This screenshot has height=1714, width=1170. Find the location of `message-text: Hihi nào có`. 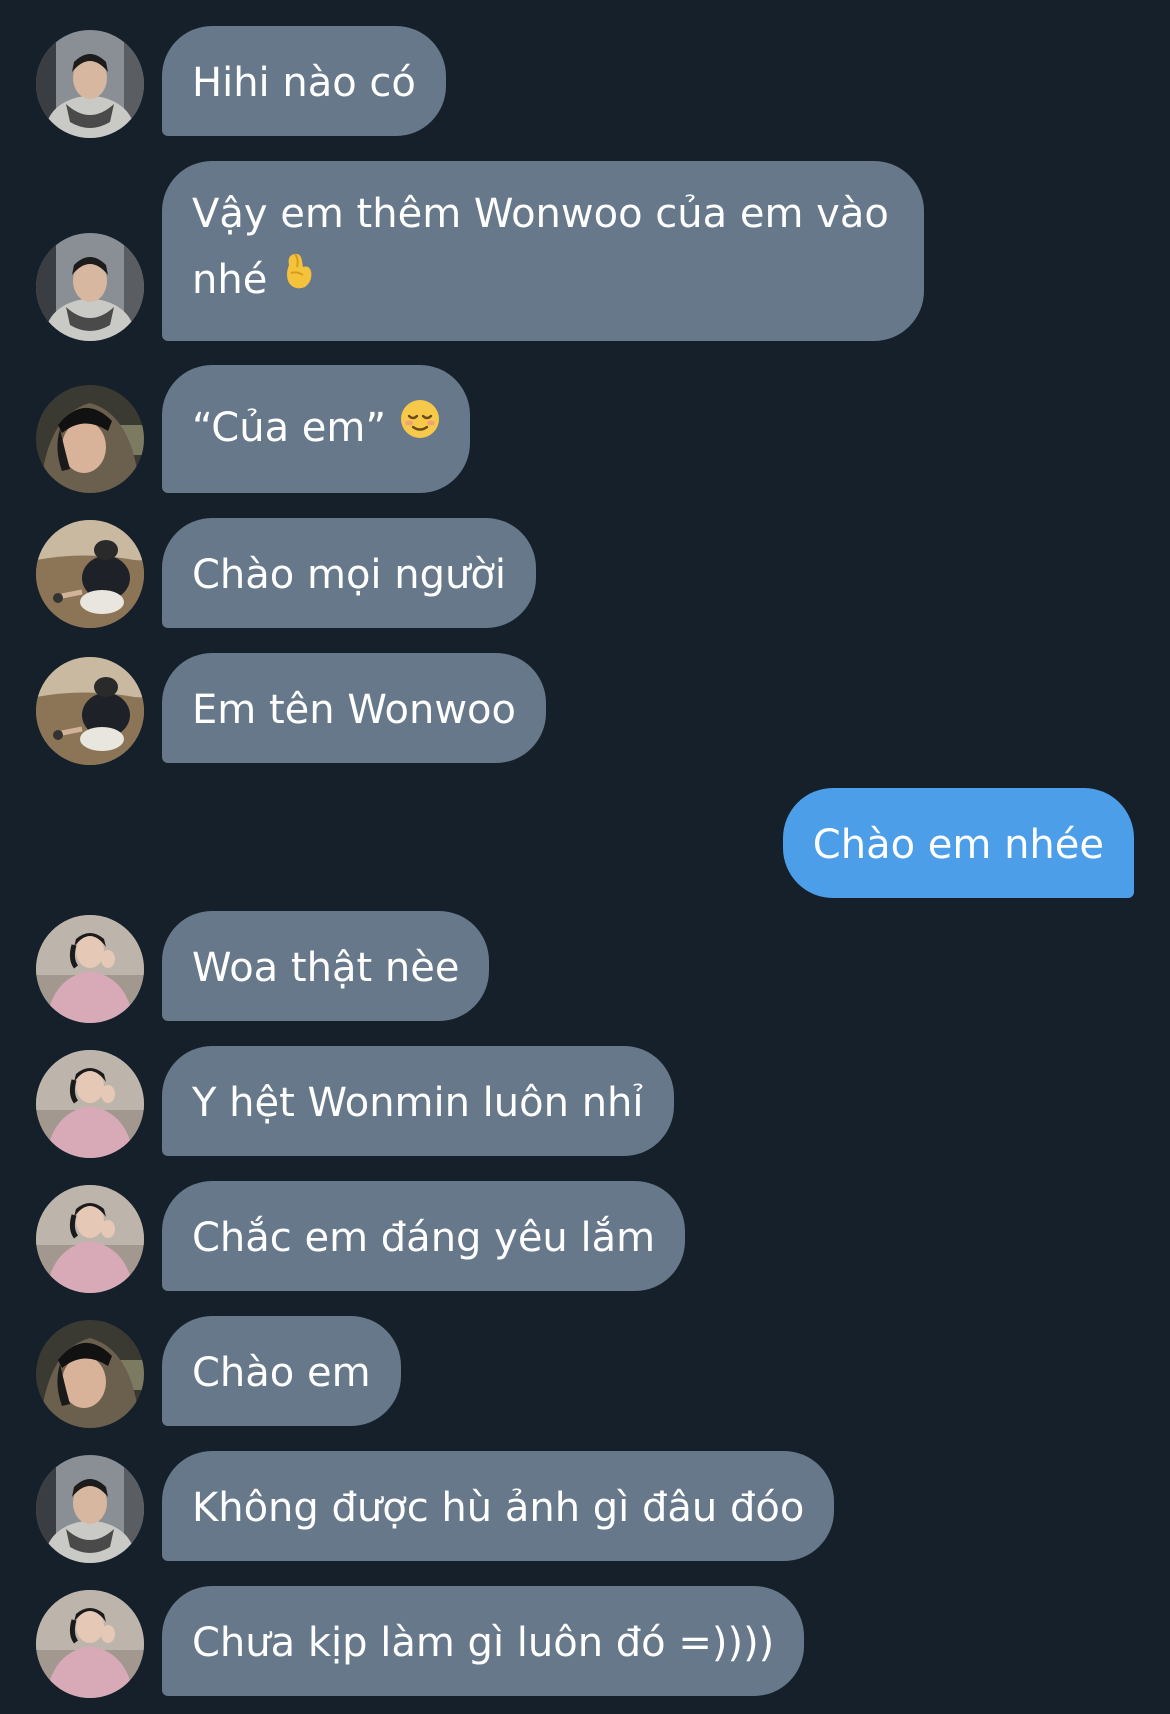

message-text: Hihi nào có is located at coordinates (304, 83).